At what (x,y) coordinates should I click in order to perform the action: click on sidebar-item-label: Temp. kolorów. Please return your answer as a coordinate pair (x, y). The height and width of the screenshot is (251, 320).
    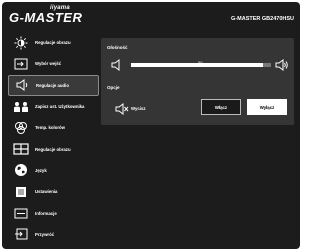
    Looking at the image, I should click on (50, 128).